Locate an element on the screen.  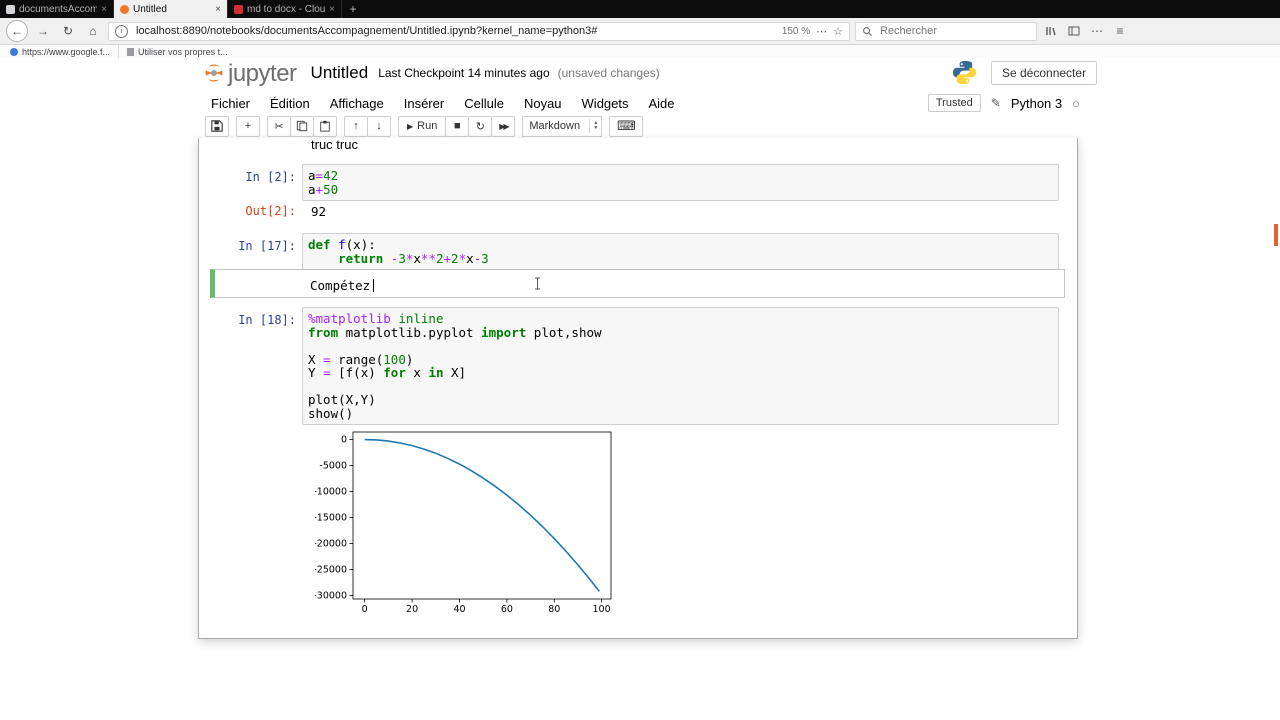
checkpoint-status: Last Checkpoint 14 minutes ago is located at coordinates (464, 73).